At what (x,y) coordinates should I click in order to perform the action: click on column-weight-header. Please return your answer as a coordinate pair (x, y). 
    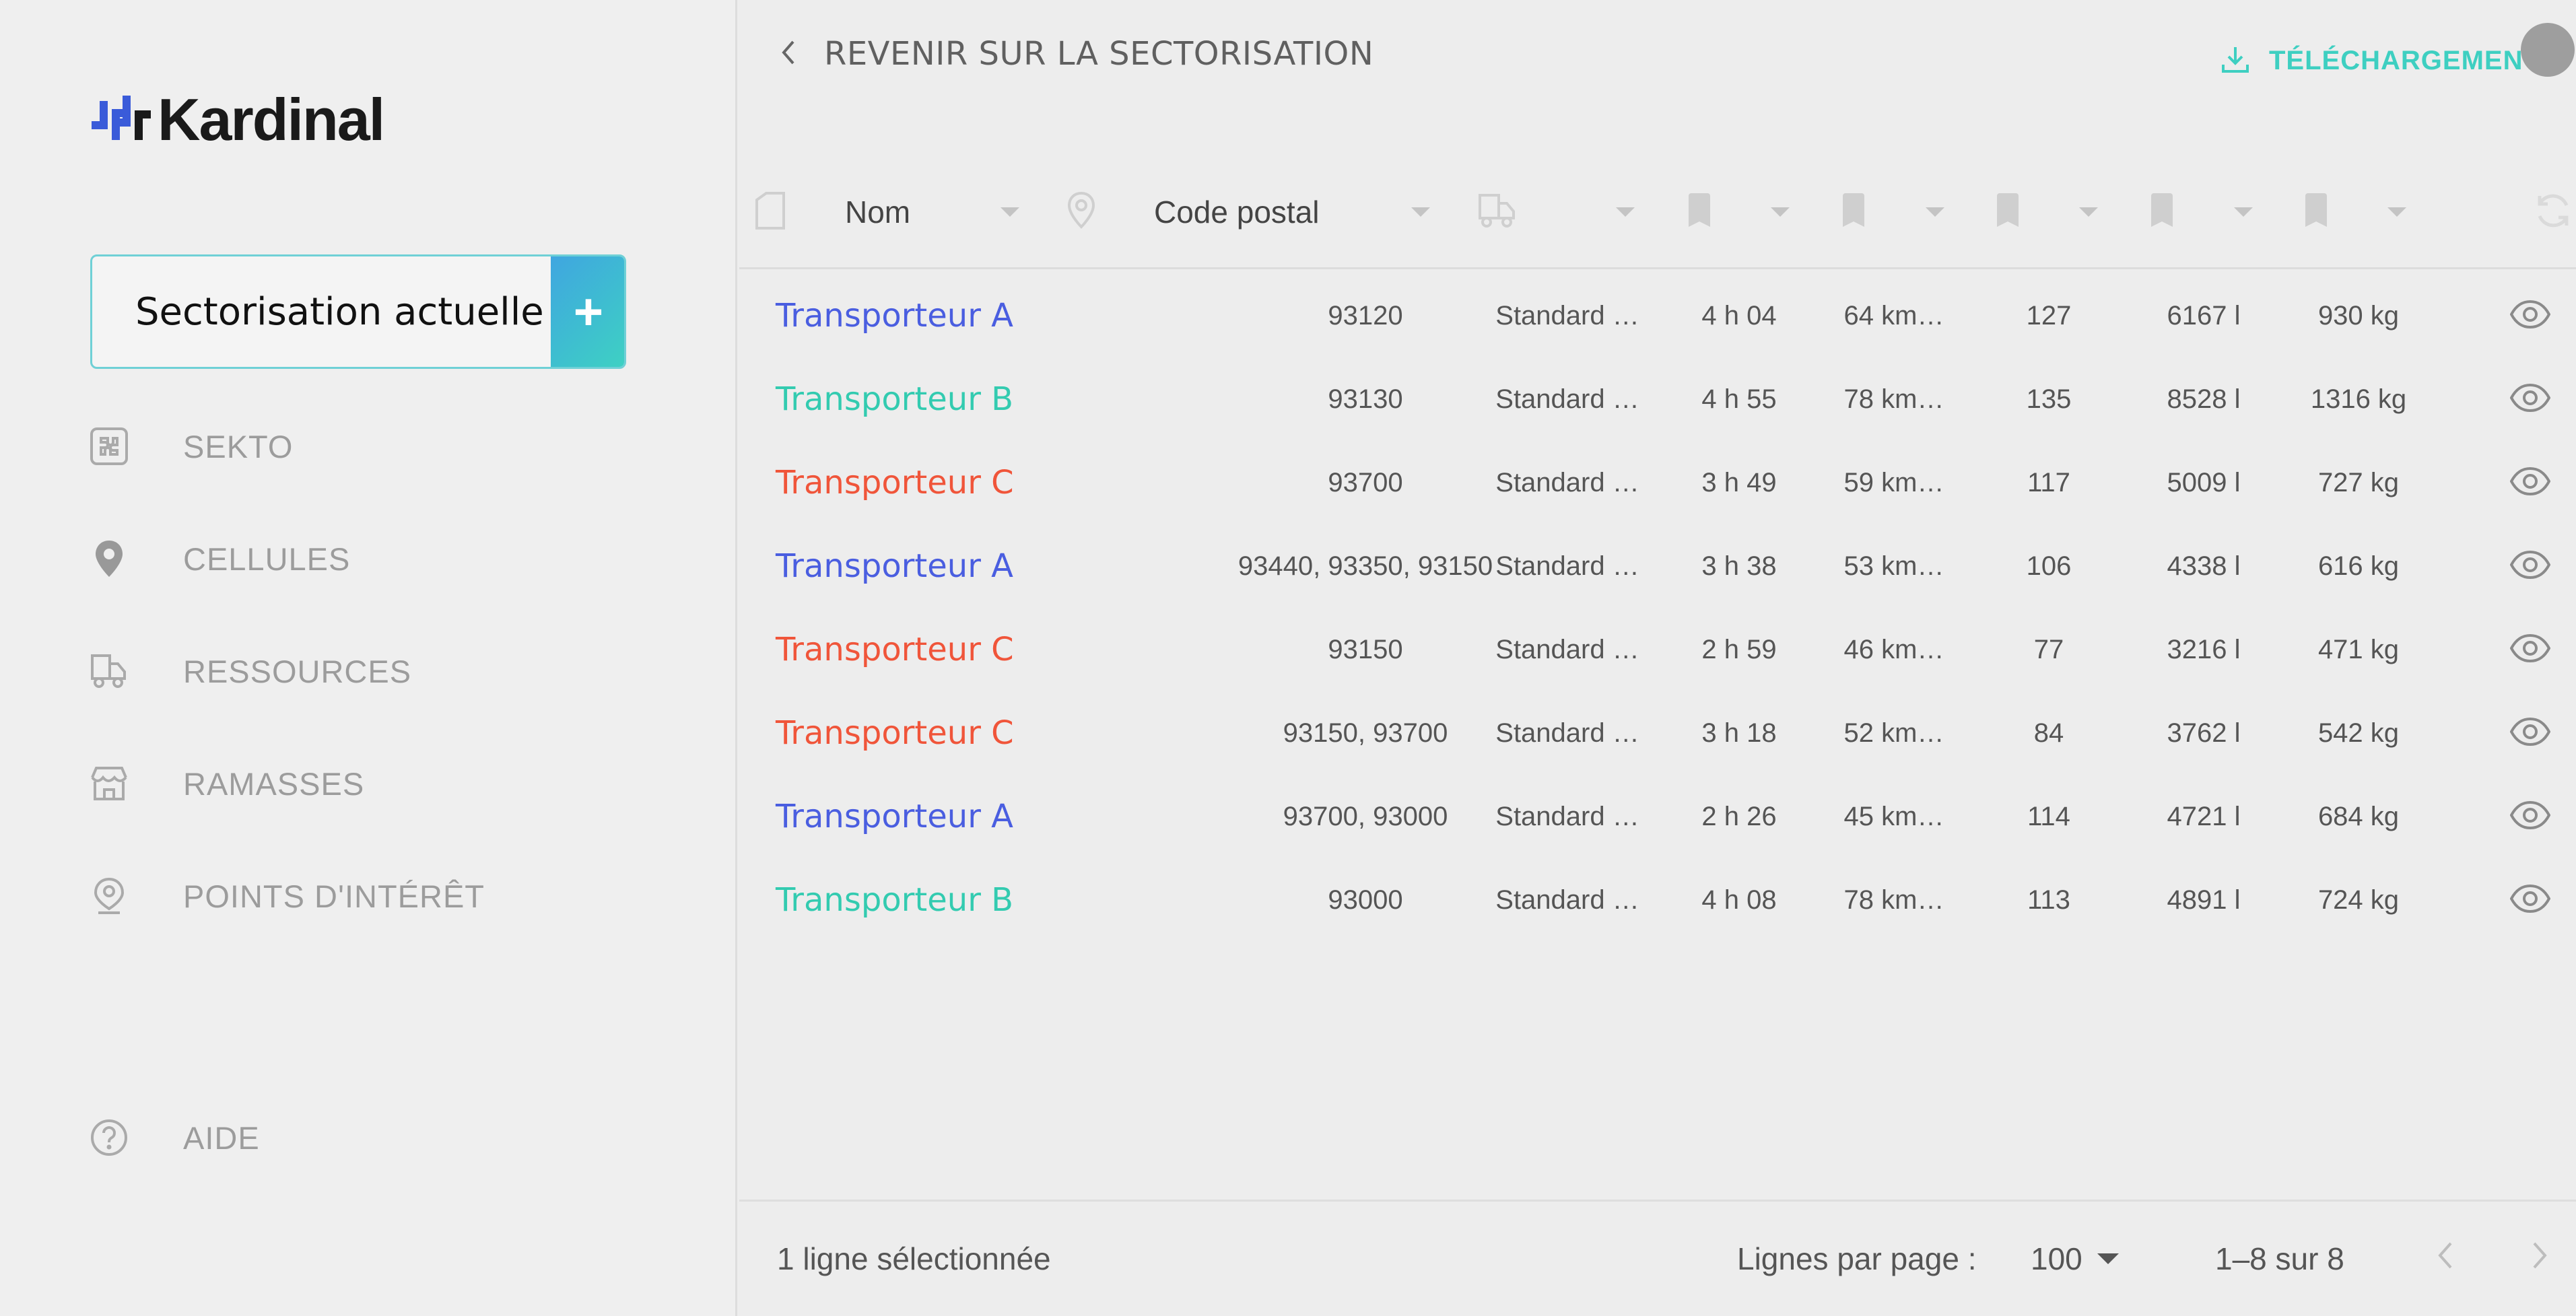
    Looking at the image, I should click on (2316, 212).